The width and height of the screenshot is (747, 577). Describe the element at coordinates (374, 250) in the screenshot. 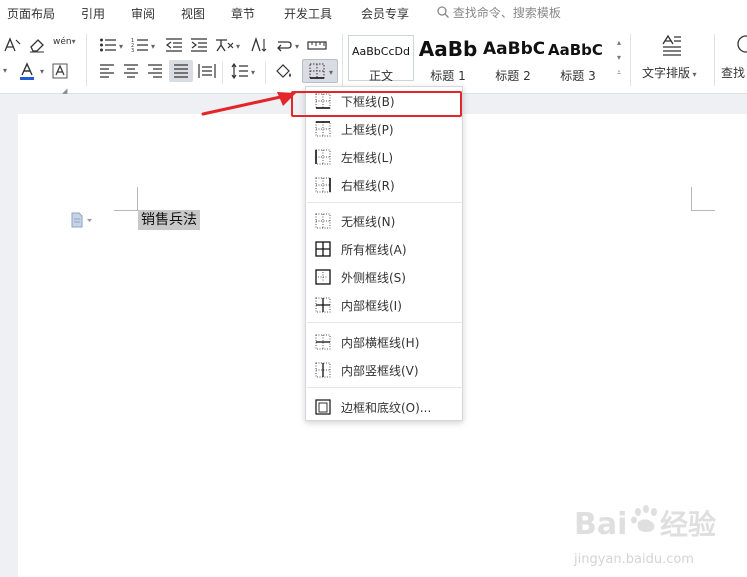

I see `menu-item-label: 所有框线(A)` at that location.